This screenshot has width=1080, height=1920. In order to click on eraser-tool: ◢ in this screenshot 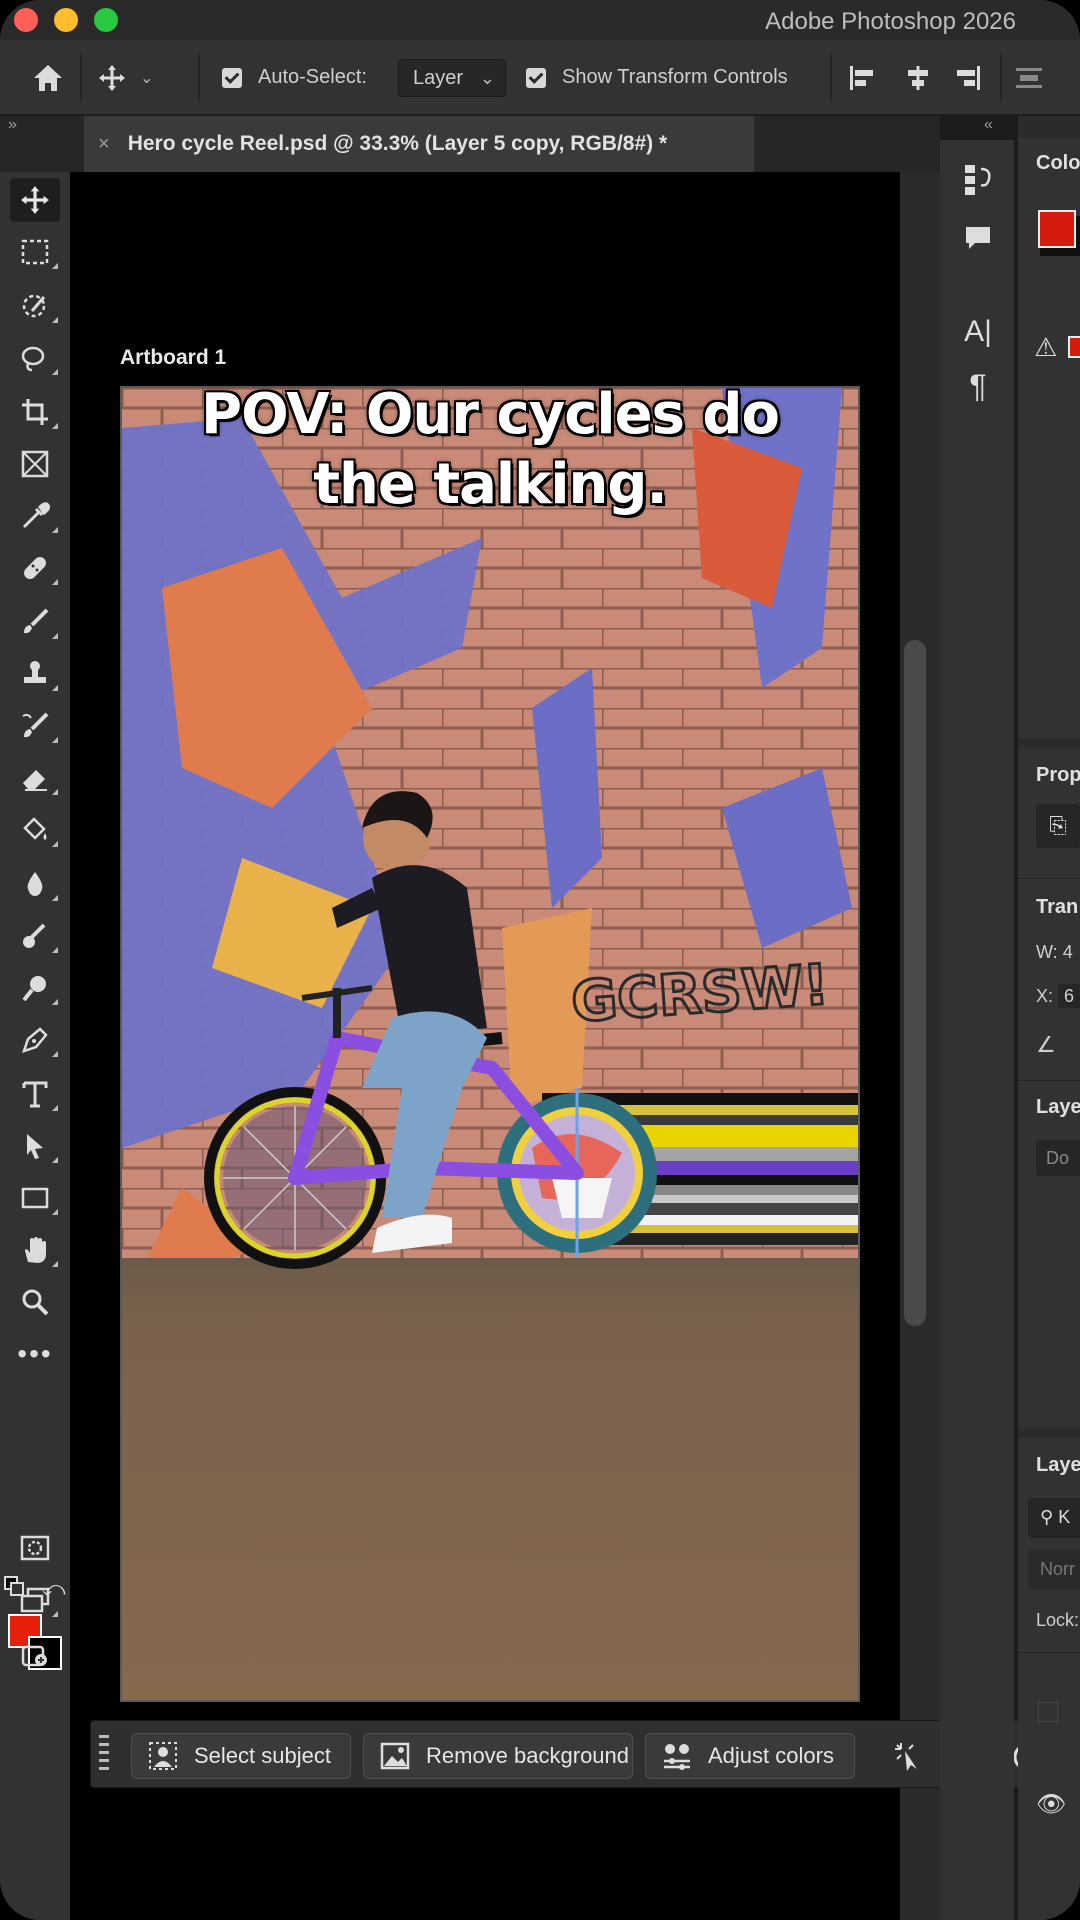, I will do `click(35, 778)`.